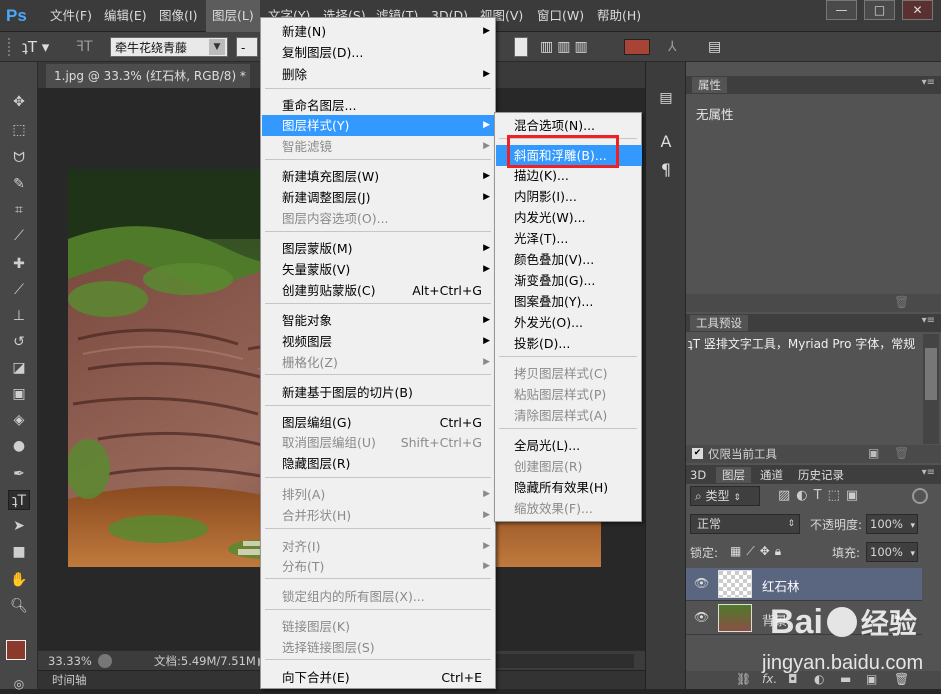 Image resolution: width=941 pixels, height=694 pixels. I want to click on menu-file: 文件(F), so click(71, 16).